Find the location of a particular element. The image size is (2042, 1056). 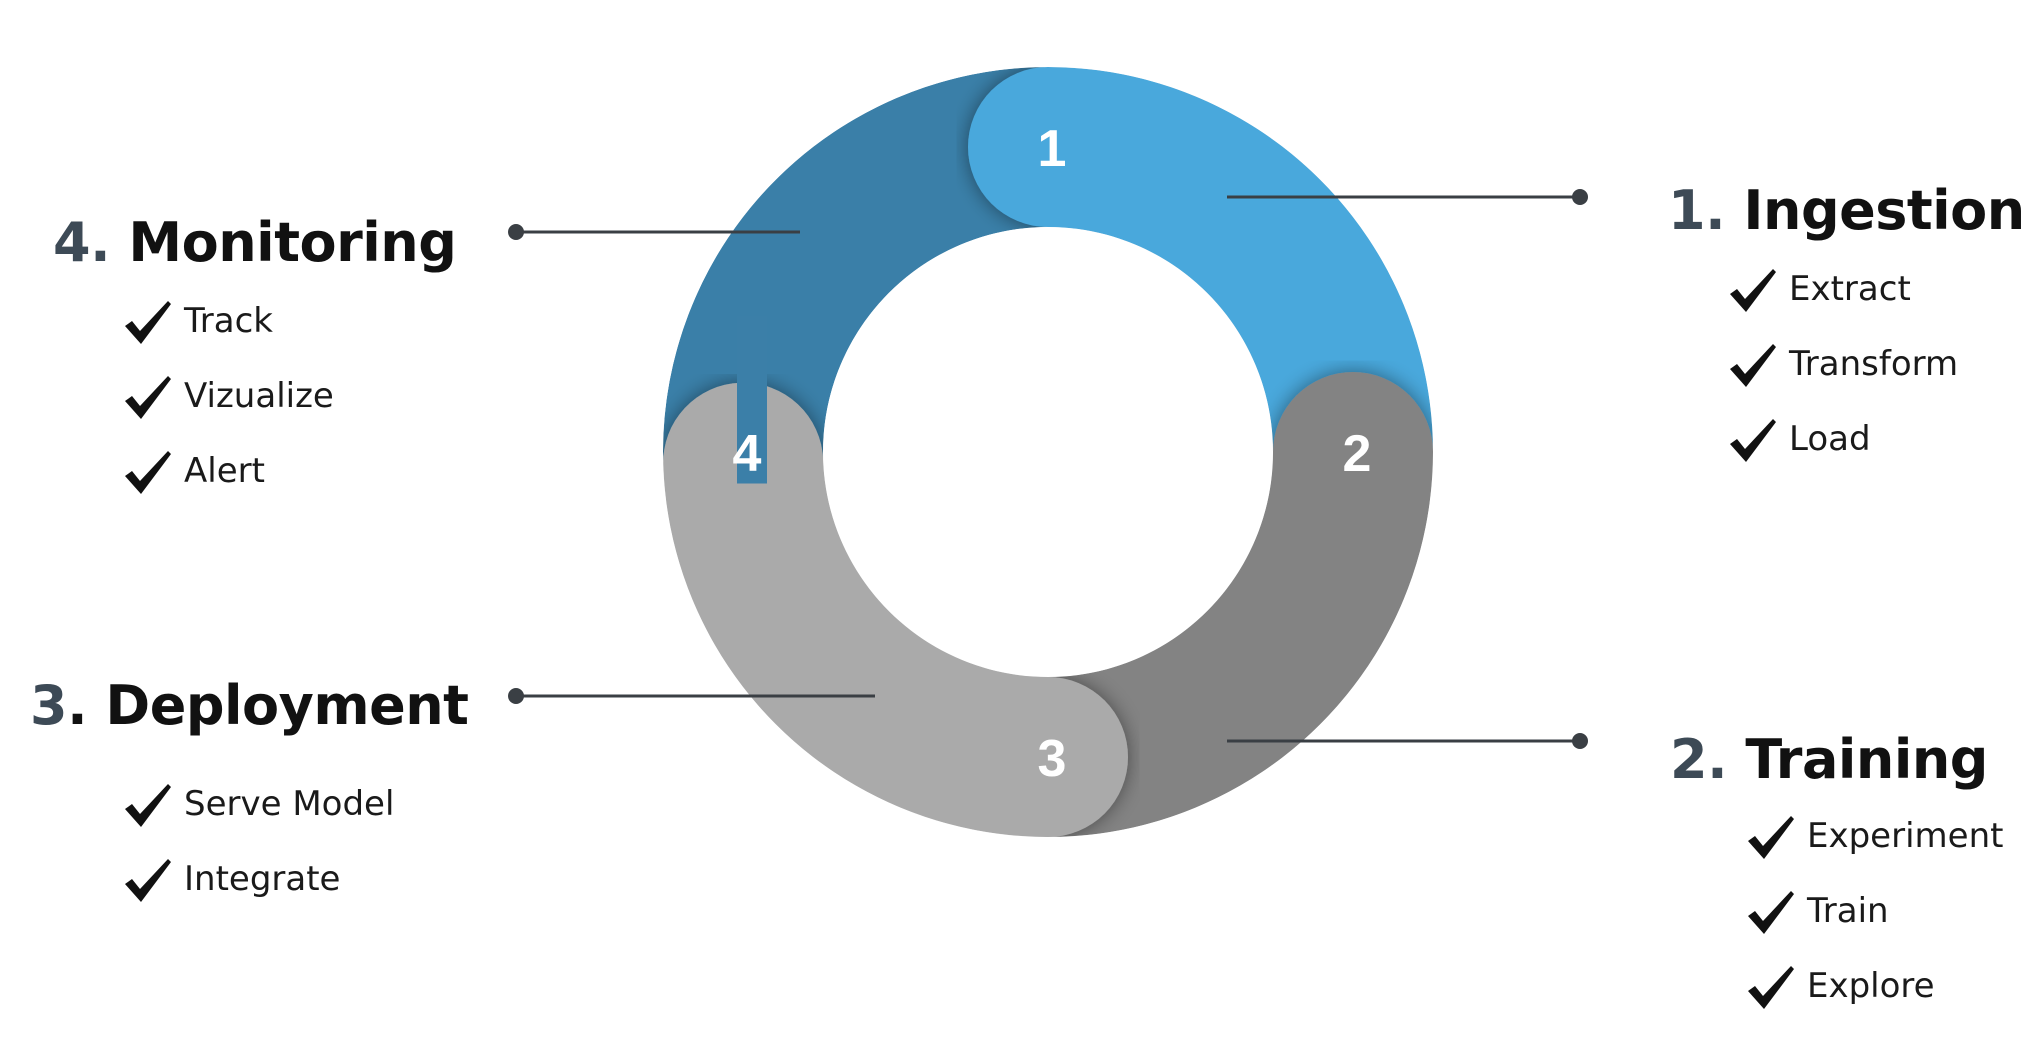

item-text: Track is located at coordinates (228, 321).